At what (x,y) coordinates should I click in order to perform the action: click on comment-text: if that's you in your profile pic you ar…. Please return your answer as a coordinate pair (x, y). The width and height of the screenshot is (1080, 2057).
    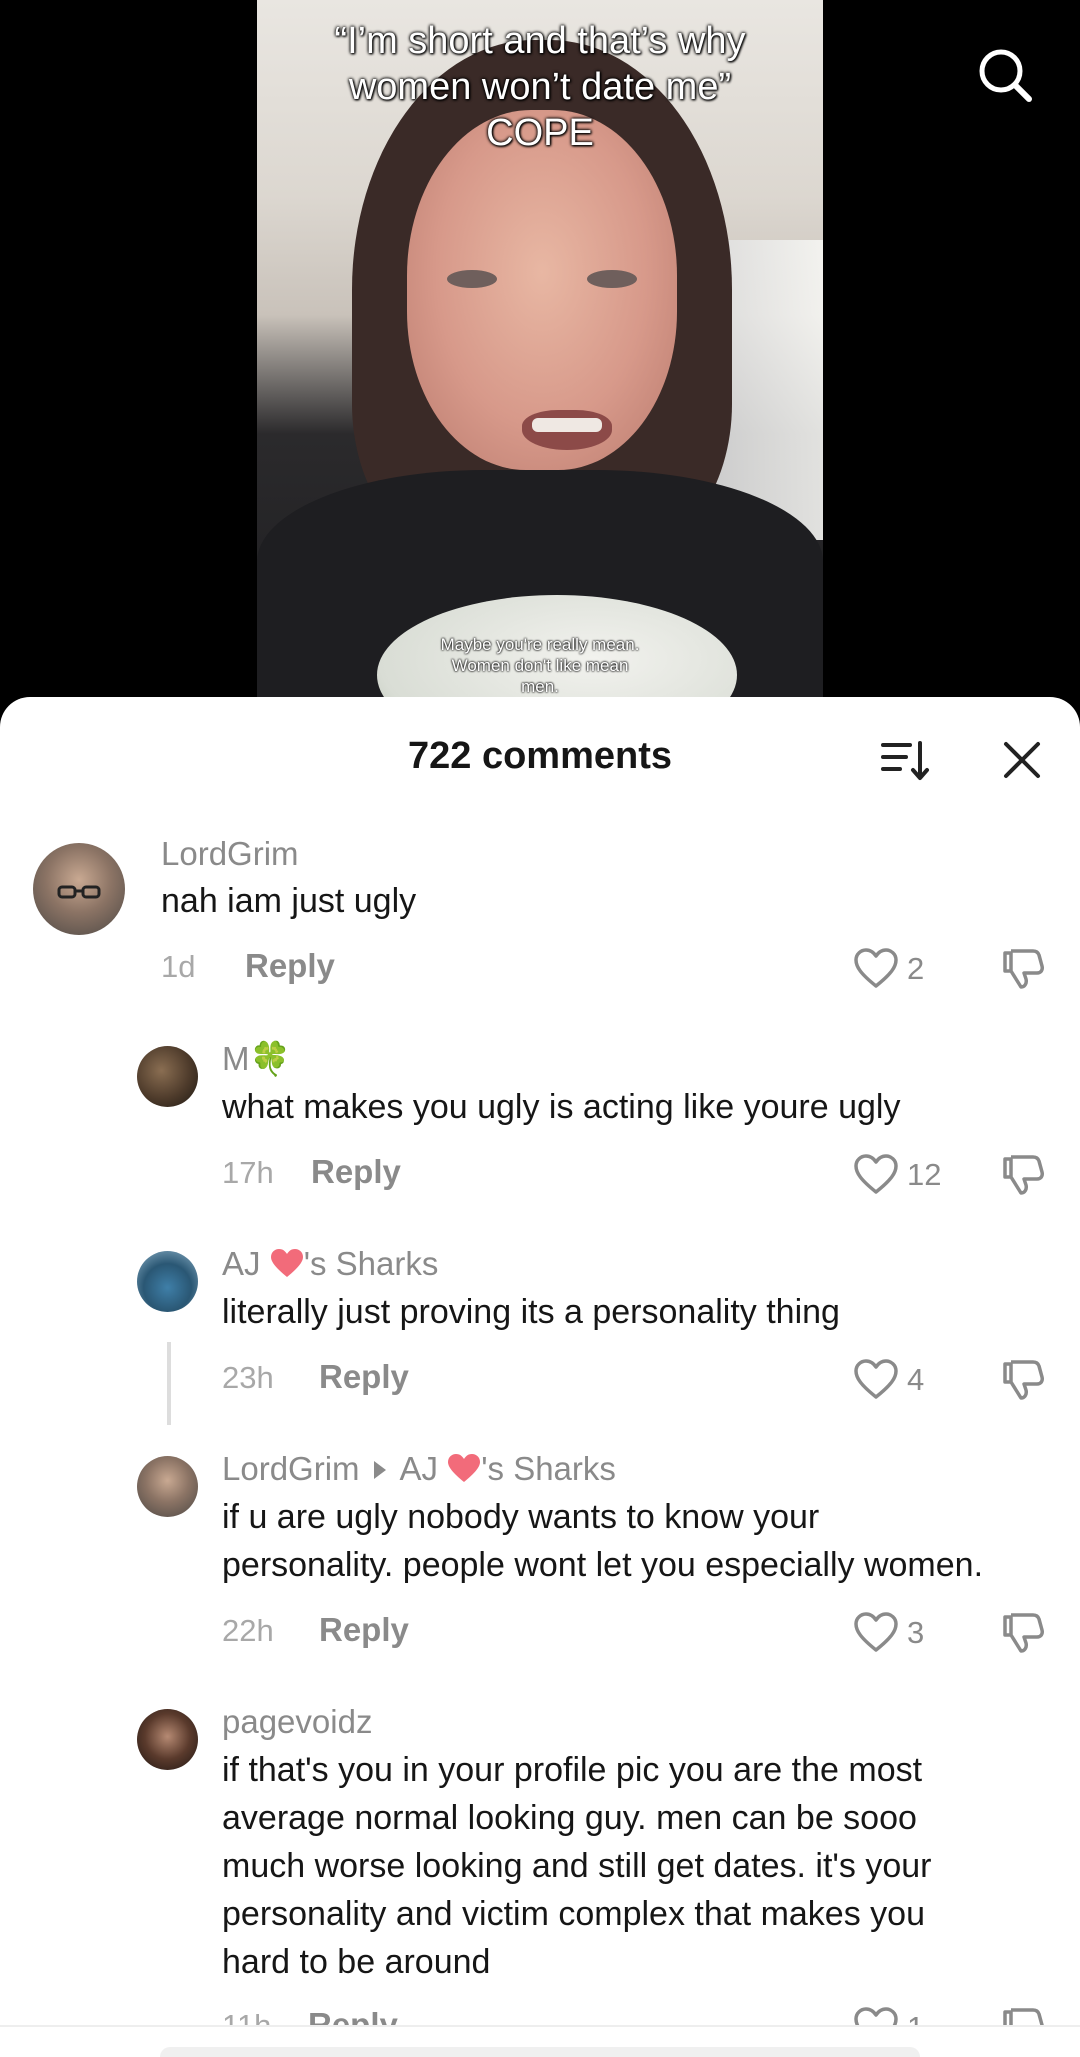
    Looking at the image, I should click on (577, 1866).